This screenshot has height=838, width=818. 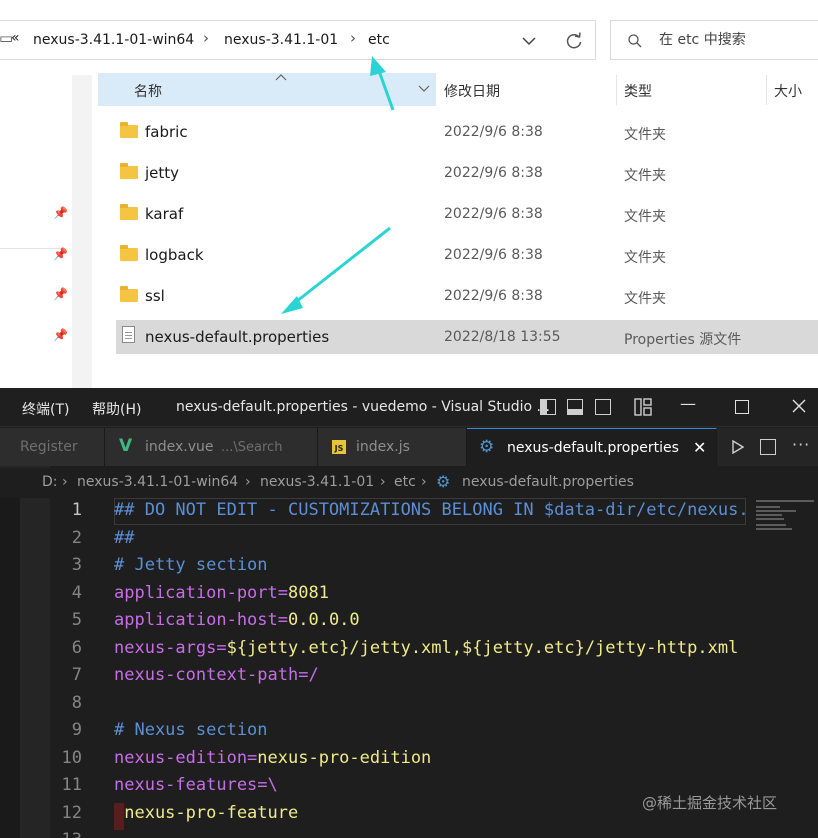 What do you see at coordinates (688, 403) in the screenshot?
I see `minimize-icon: —` at bounding box center [688, 403].